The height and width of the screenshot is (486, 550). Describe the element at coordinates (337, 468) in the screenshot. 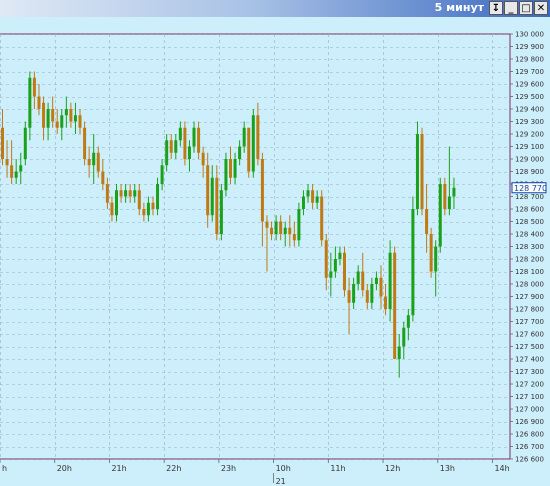

I see `x-tick-label: 11h` at that location.